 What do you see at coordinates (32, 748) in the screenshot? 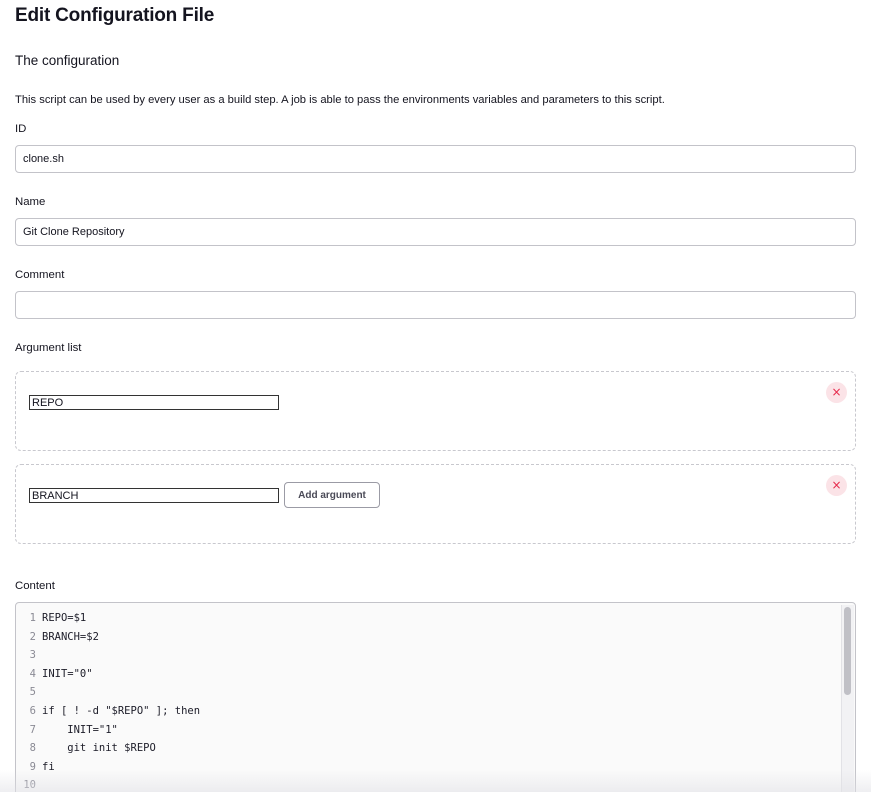
I see `line-number: 8` at bounding box center [32, 748].